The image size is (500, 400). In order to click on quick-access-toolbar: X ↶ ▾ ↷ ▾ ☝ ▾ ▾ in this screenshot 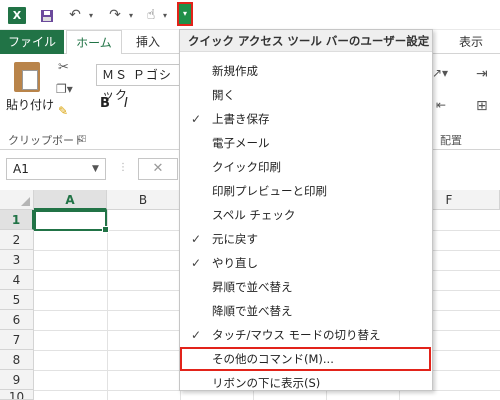, I will do `click(250, 15)`.